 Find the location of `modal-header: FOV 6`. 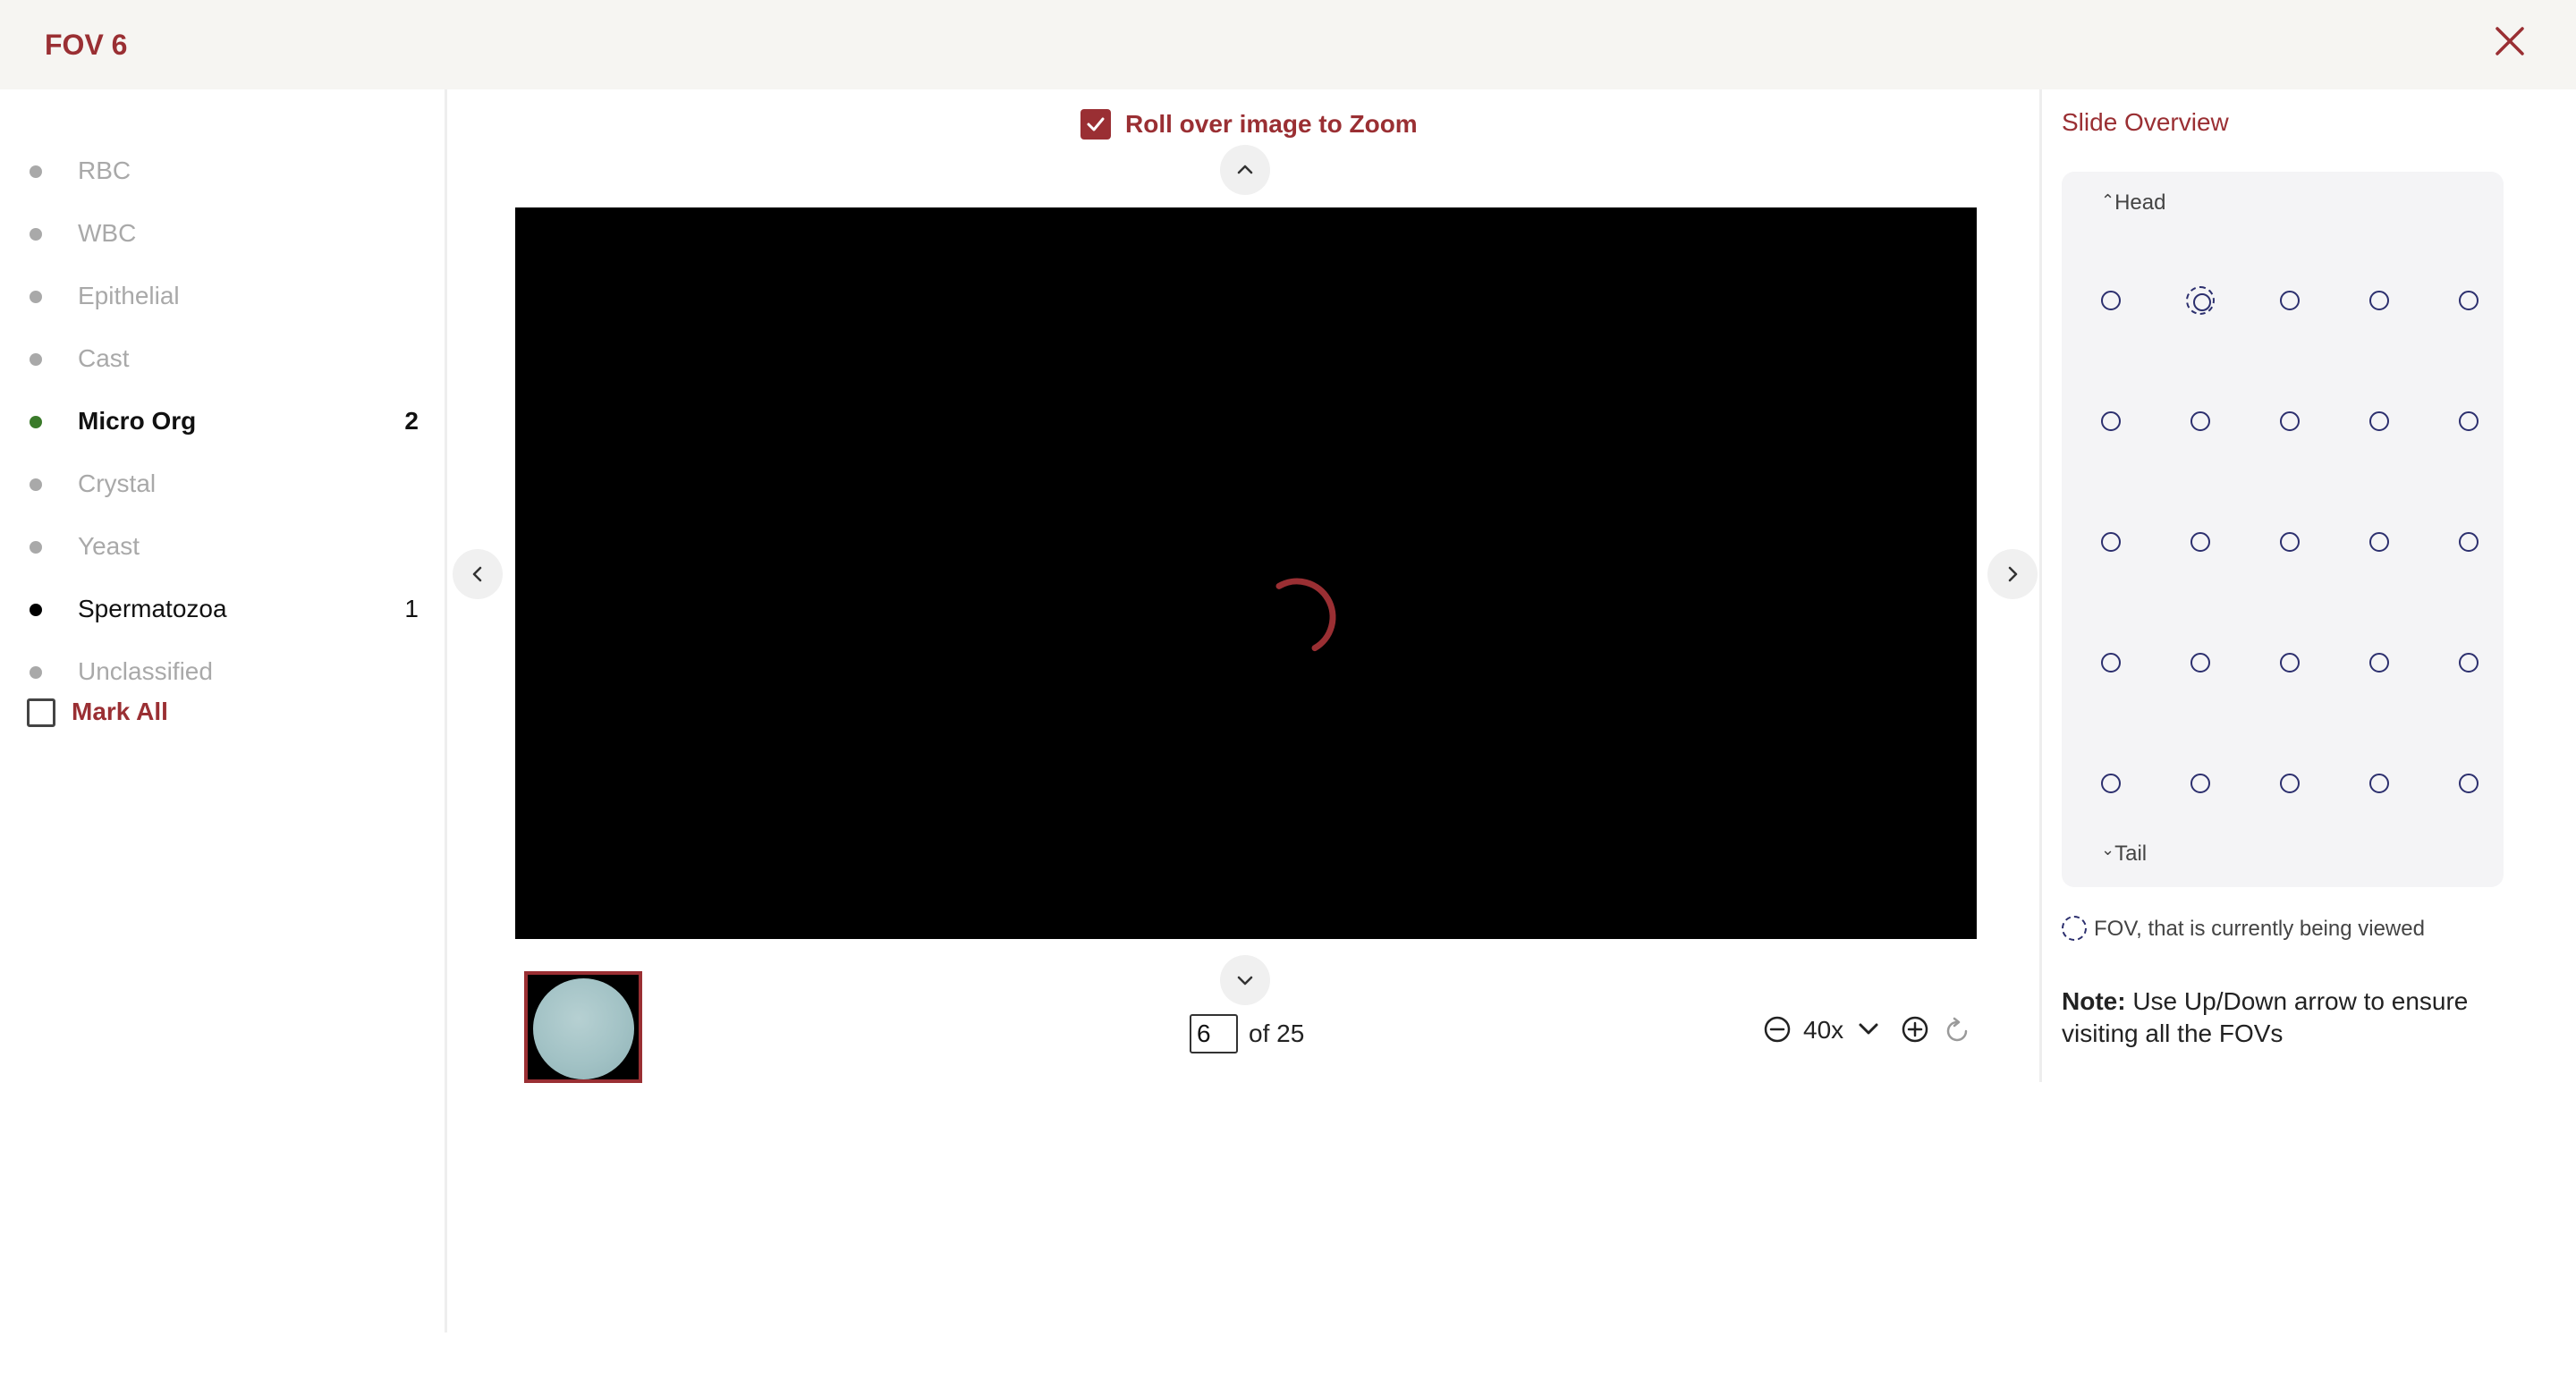

modal-header: FOV 6 is located at coordinates (1288, 44).